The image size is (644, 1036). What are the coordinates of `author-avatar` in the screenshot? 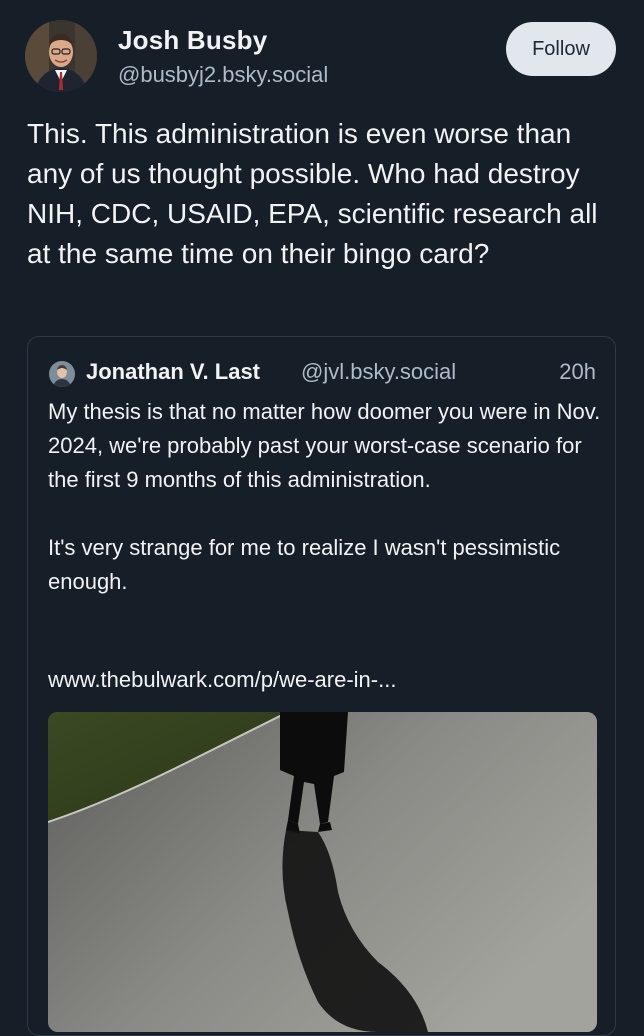 It's located at (61, 56).